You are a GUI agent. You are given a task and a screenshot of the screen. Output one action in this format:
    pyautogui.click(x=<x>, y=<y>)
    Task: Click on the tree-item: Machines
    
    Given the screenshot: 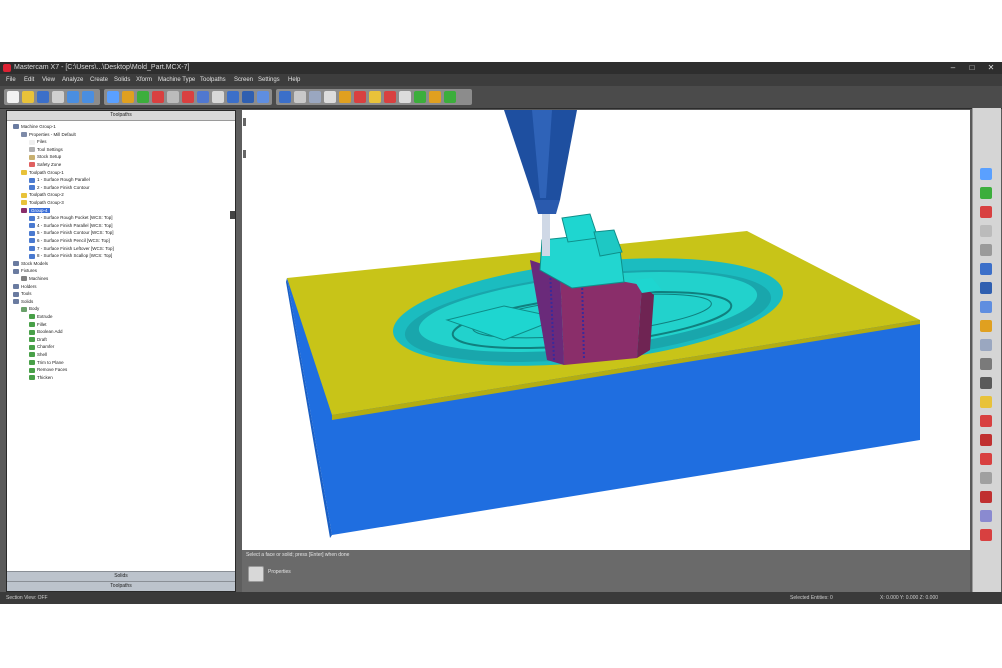 What is the action you would take?
    pyautogui.click(x=34, y=278)
    